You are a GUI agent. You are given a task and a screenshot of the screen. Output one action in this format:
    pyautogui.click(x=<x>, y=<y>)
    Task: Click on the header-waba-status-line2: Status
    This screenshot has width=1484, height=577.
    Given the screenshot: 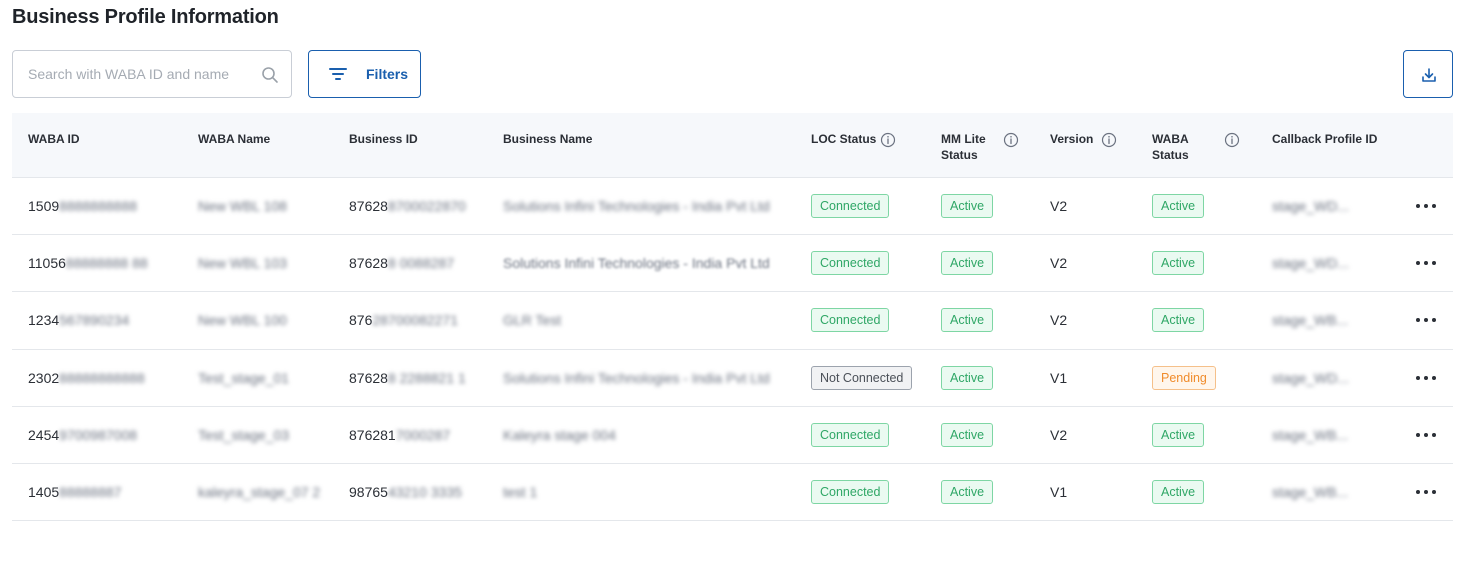 What is the action you would take?
    pyautogui.click(x=1170, y=155)
    